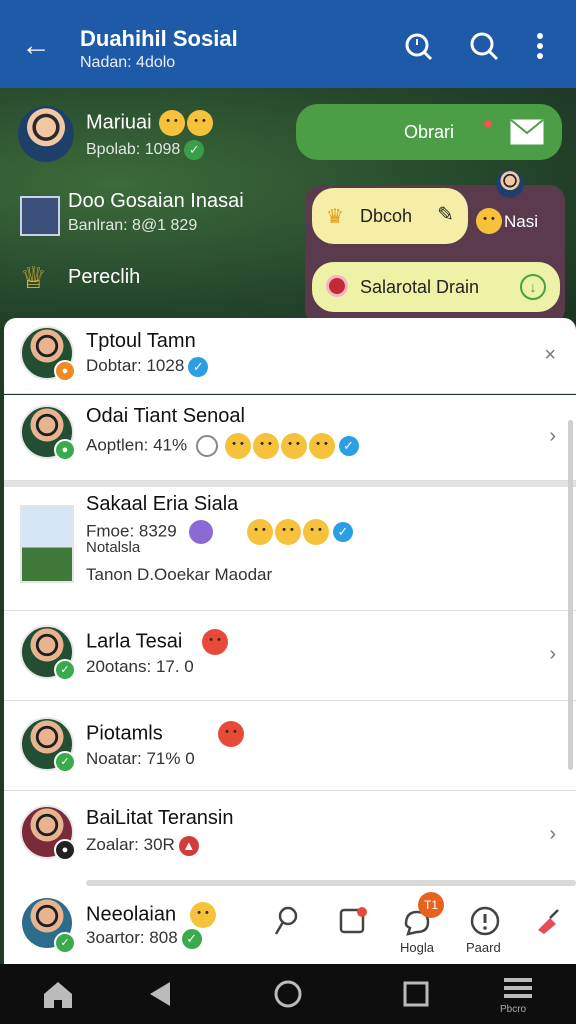 This screenshot has height=1024, width=576. What do you see at coordinates (331, 883) in the screenshot?
I see `divider` at bounding box center [331, 883].